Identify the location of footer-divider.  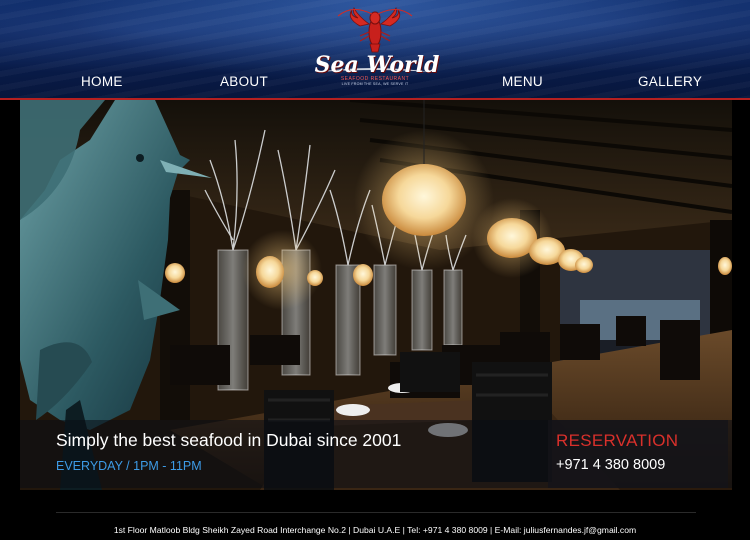
(376, 512).